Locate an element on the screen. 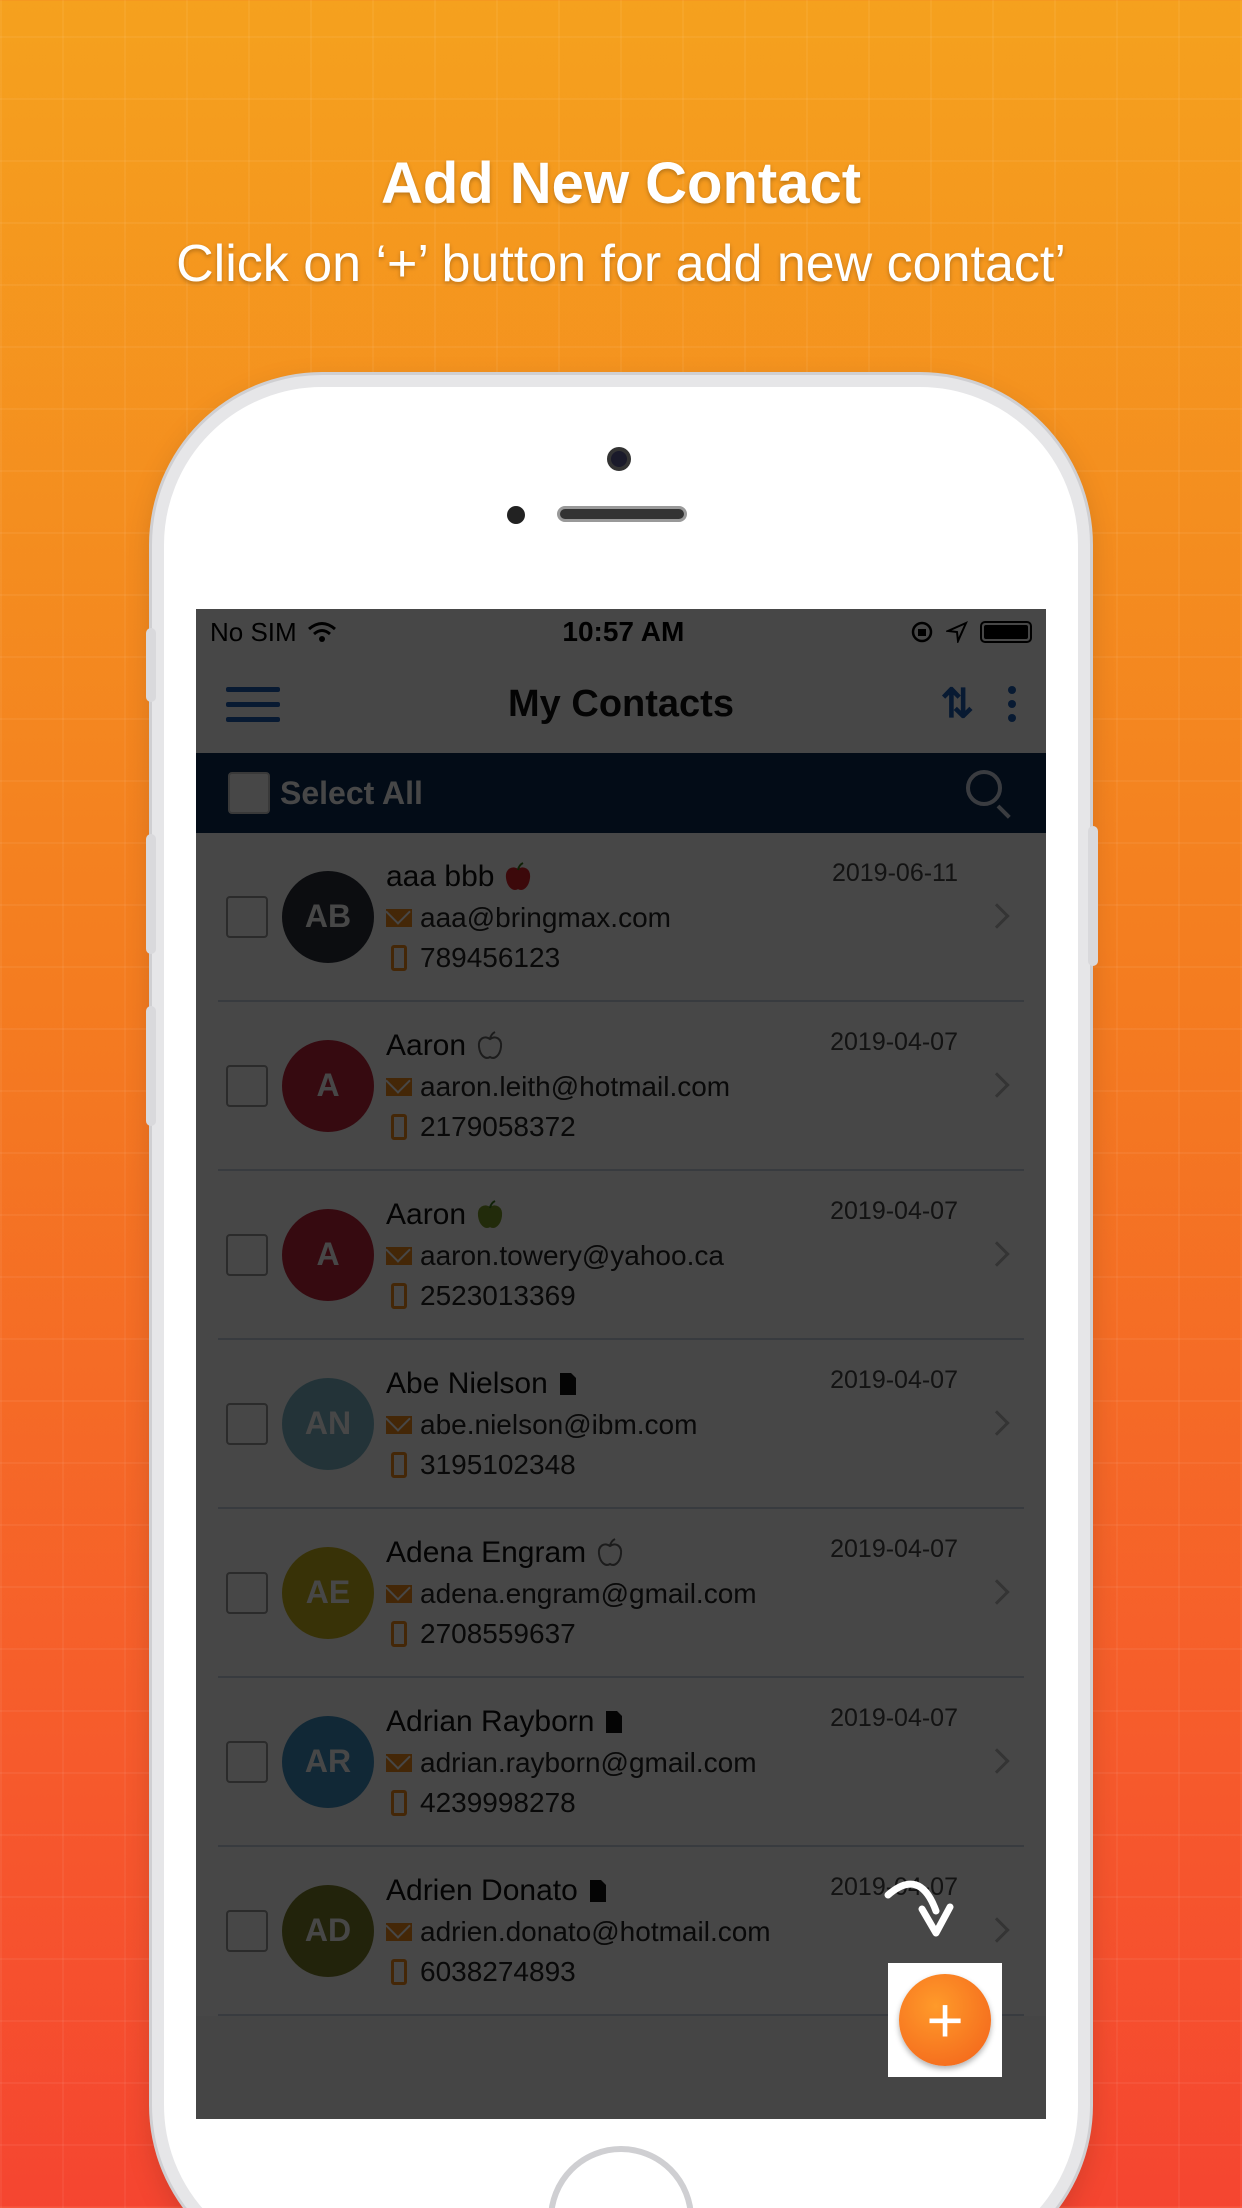  volume-up-button is located at coordinates (151, 894).